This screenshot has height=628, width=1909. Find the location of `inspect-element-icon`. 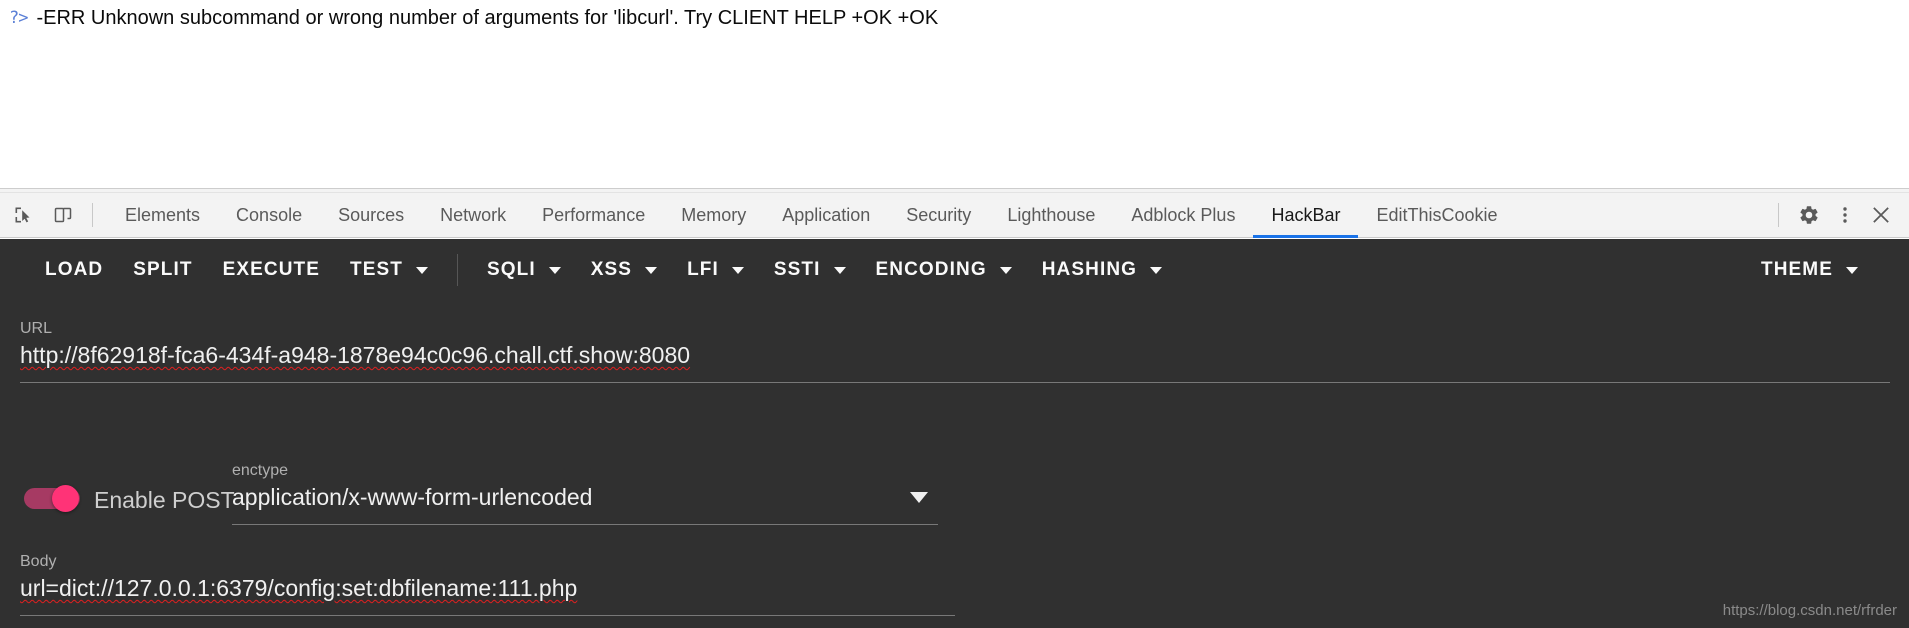

inspect-element-icon is located at coordinates (23, 215).